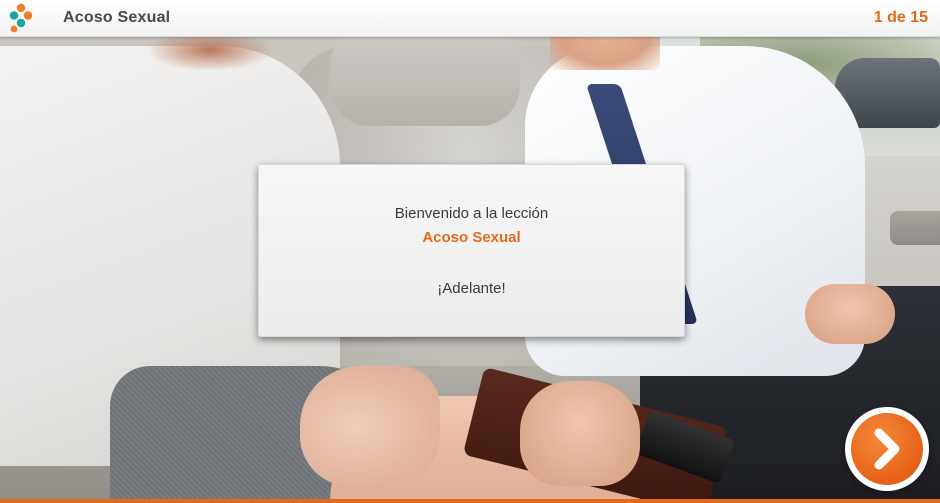  What do you see at coordinates (471, 237) in the screenshot?
I see `lesson-name: Acoso Sexual` at bounding box center [471, 237].